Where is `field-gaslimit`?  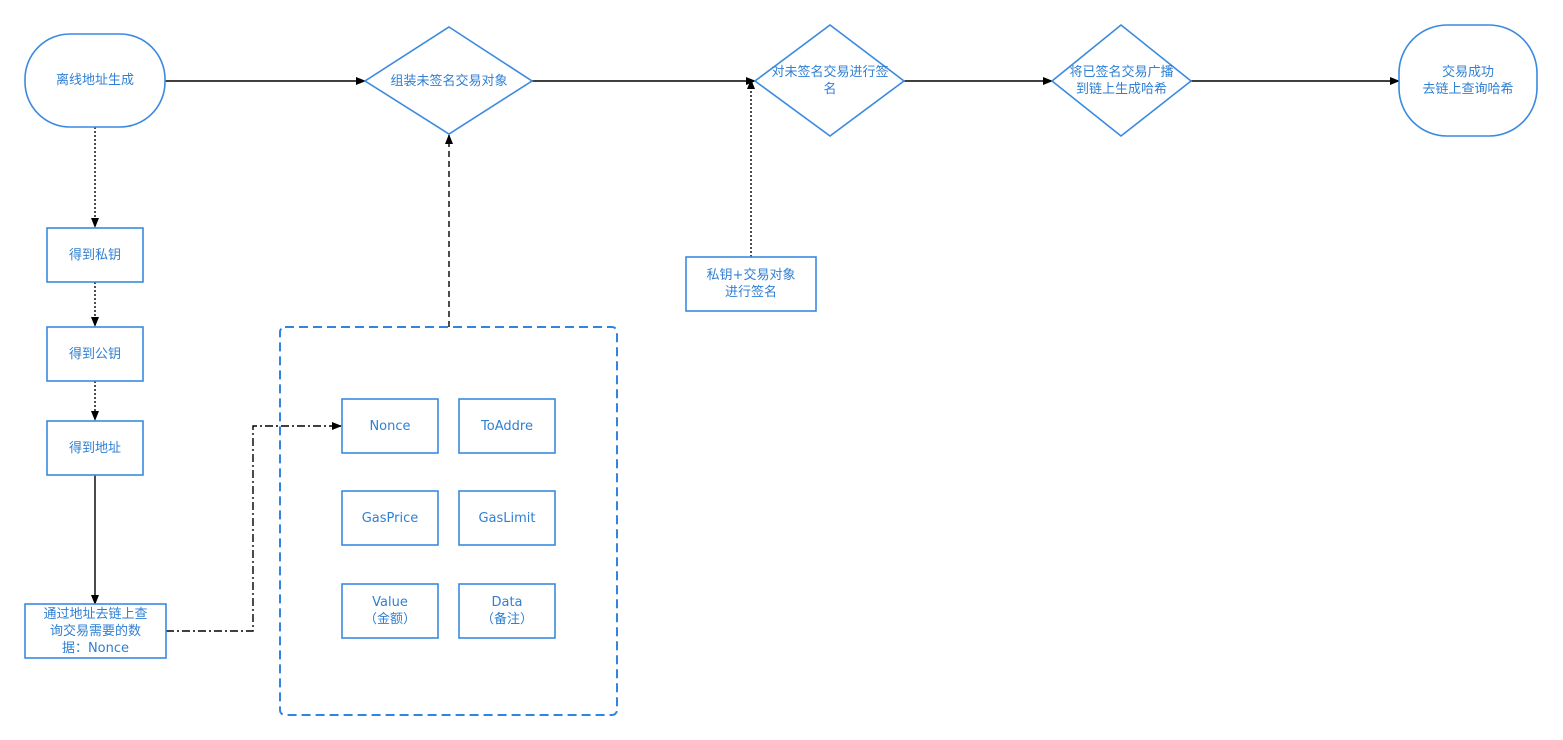
field-gaslimit is located at coordinates (507, 518).